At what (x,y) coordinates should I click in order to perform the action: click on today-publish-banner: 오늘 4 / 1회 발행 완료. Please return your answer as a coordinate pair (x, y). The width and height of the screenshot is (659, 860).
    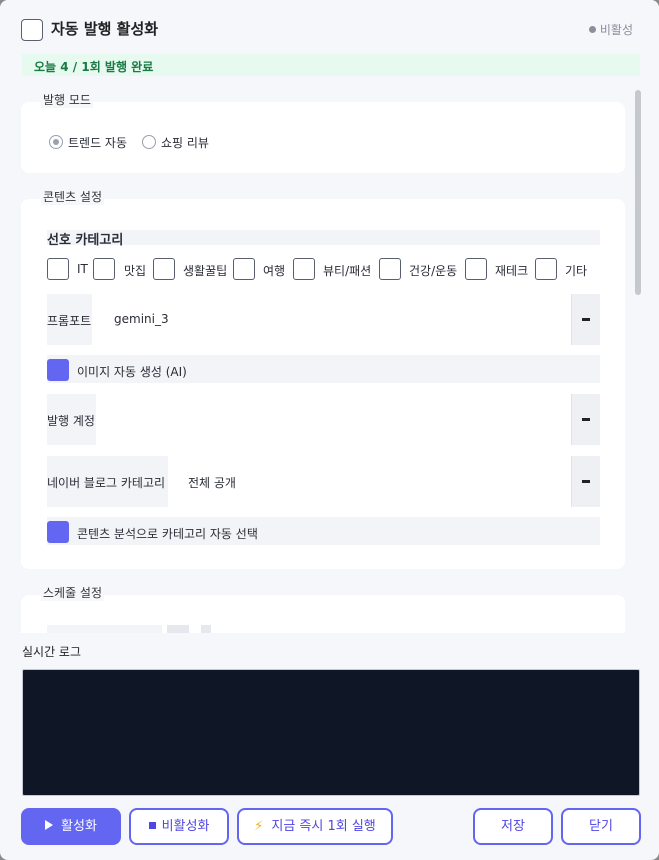
    Looking at the image, I should click on (331, 65).